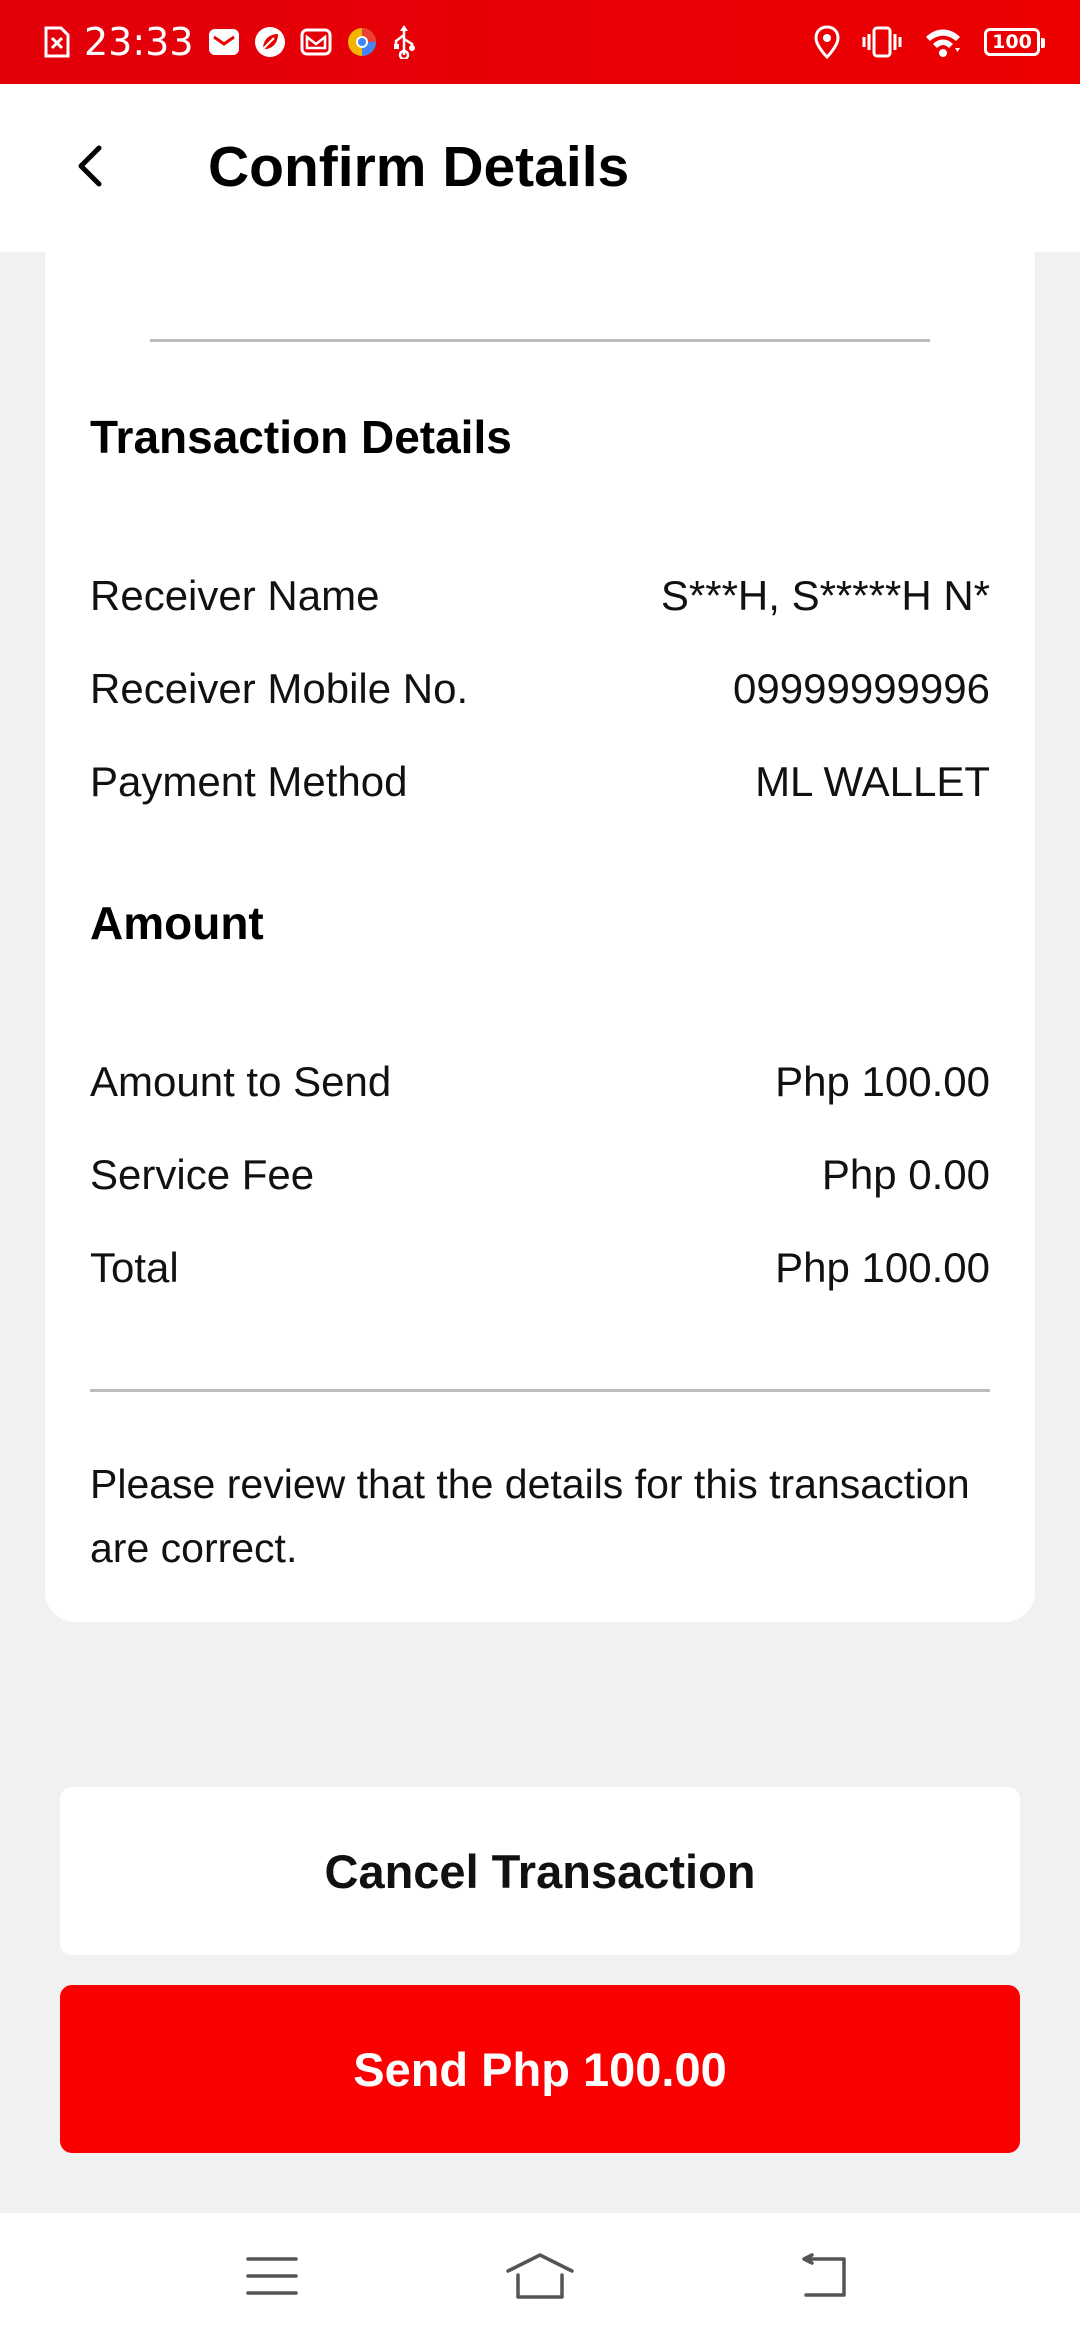  I want to click on back-icon, so click(824, 2278).